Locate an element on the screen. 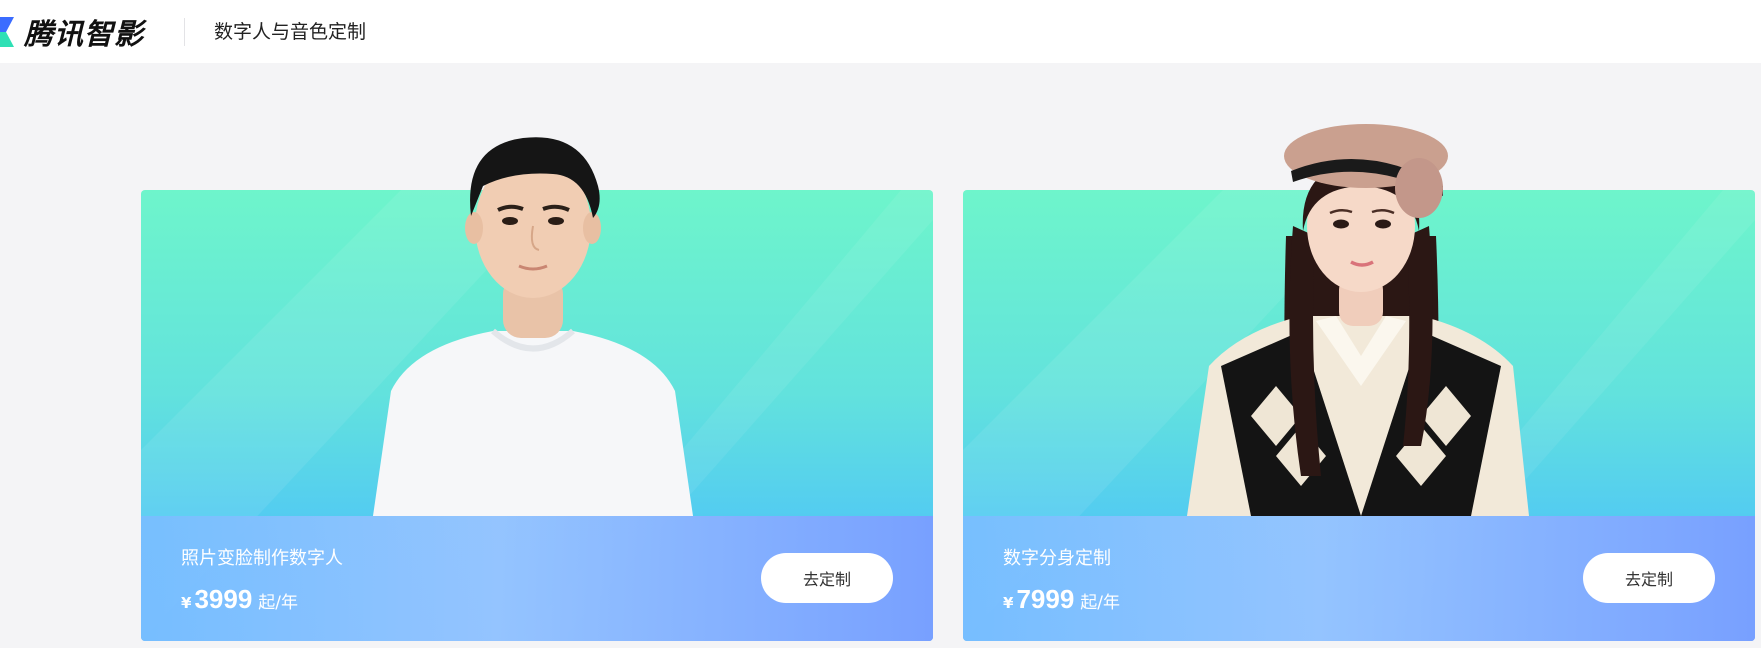 This screenshot has height=648, width=1761. logo-text: 腾讯智影 is located at coordinates (84, 34).